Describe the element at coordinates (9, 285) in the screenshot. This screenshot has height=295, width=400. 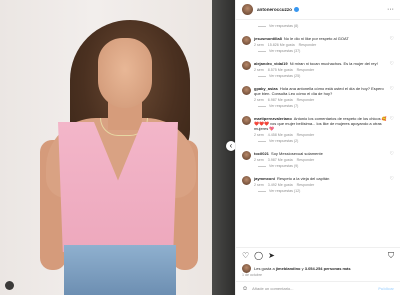
I see `user-tag-icon` at that location.